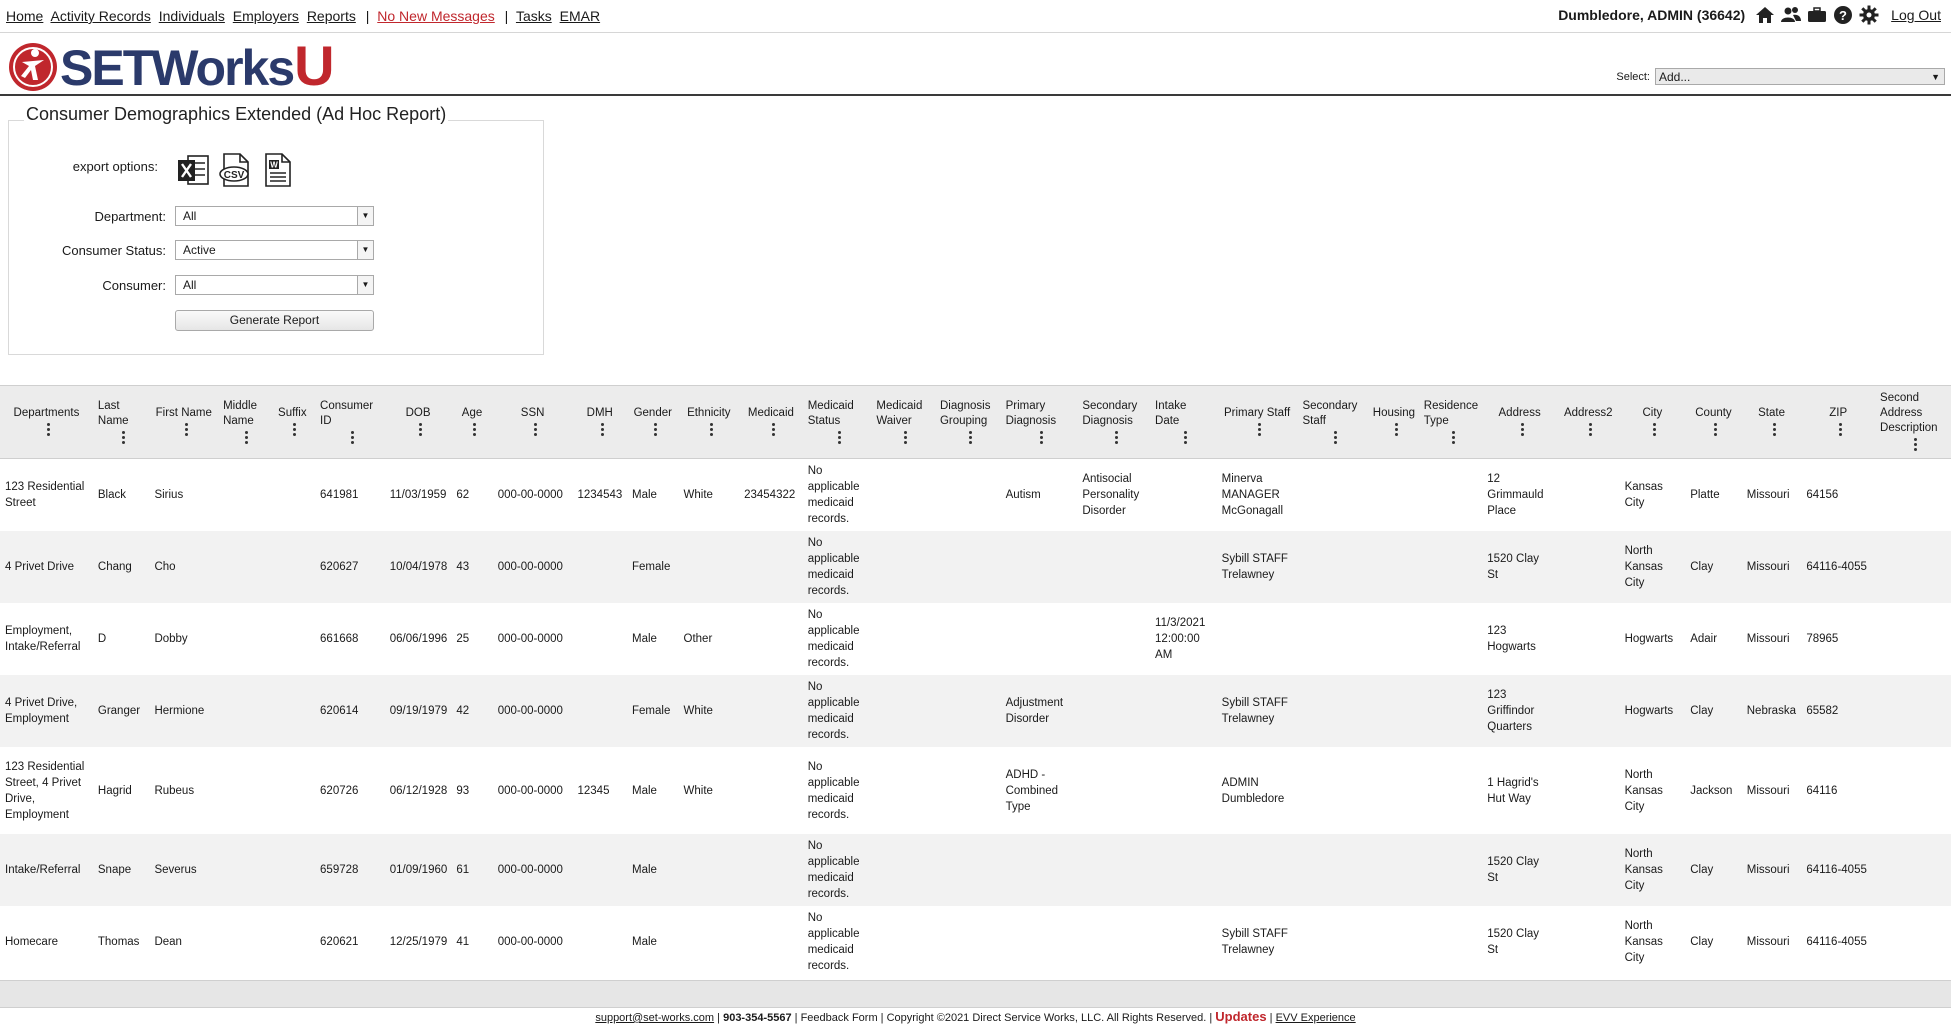 Image resolution: width=1951 pixels, height=1036 pixels. I want to click on column-header: DMH, so click(600, 422).